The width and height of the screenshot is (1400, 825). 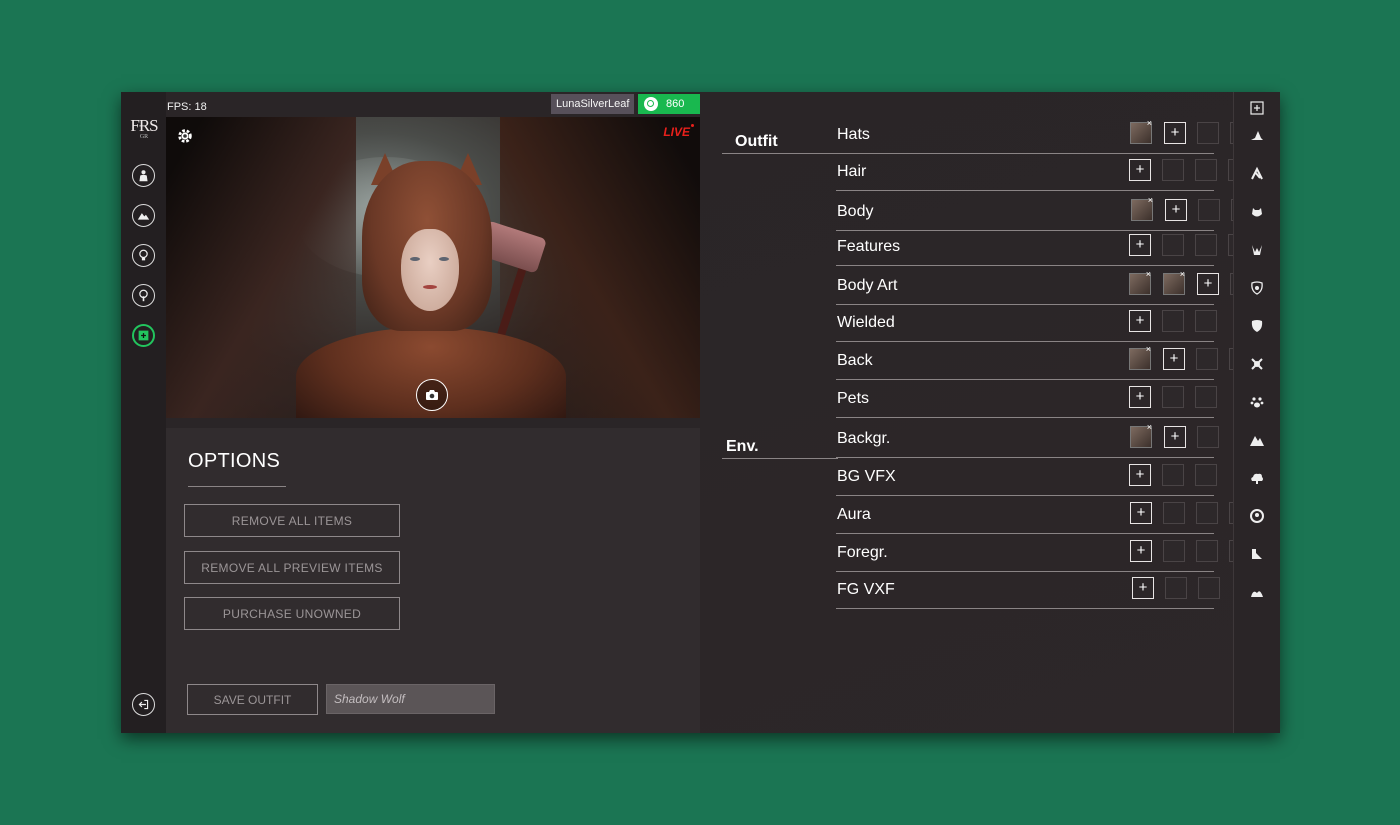 I want to click on row-label-backgr-: Backgr., so click(x=864, y=438).